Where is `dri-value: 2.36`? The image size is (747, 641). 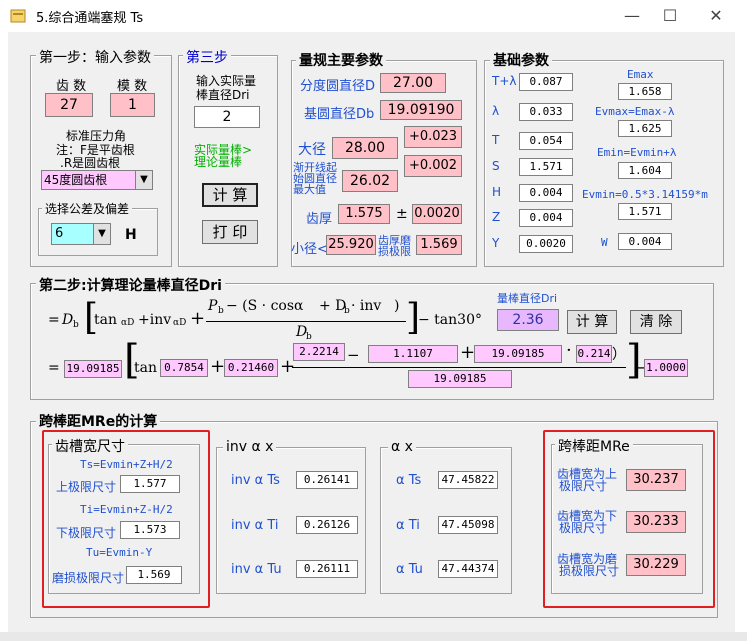 dri-value: 2.36 is located at coordinates (528, 320).